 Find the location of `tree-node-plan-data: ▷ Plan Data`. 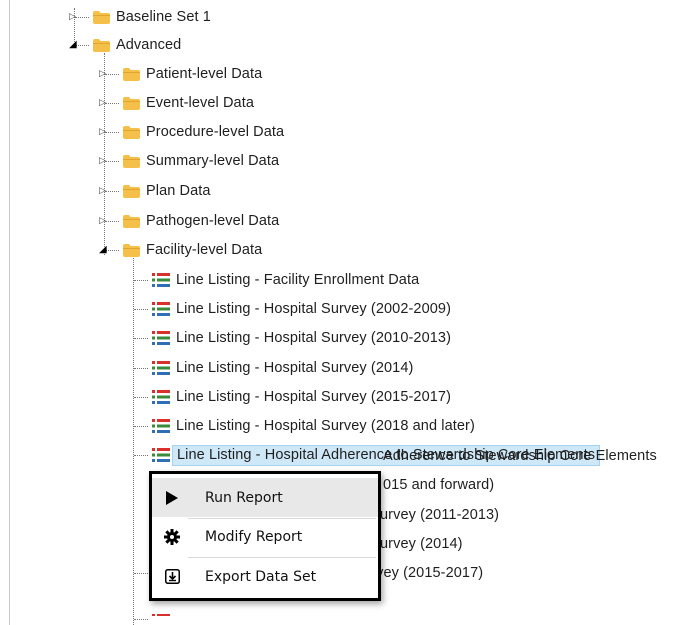

tree-node-plan-data: ▷ Plan Data is located at coordinates (155, 191).